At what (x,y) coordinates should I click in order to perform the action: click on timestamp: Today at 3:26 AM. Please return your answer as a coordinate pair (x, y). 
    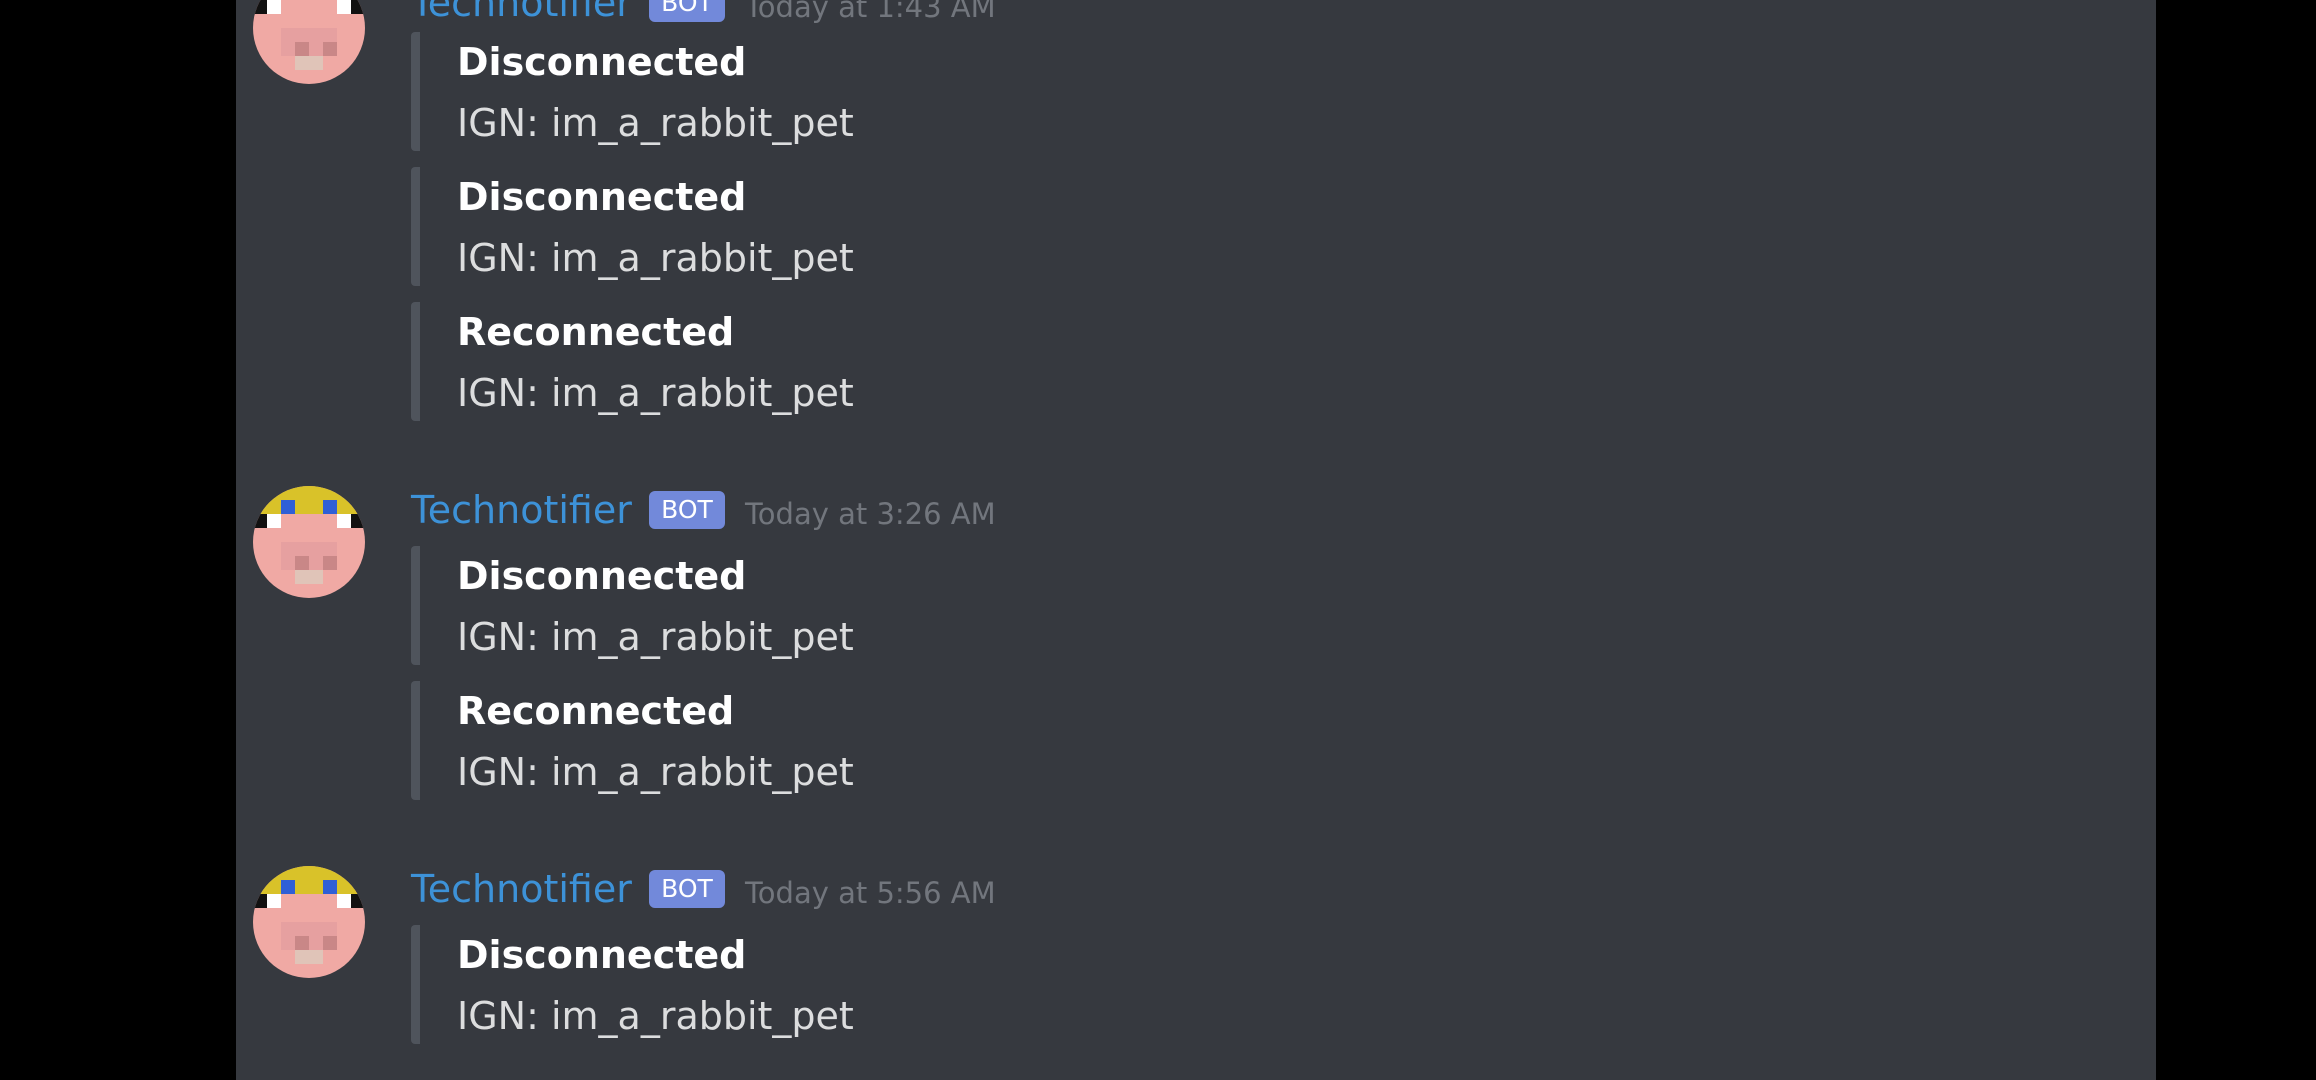
    Looking at the image, I should click on (870, 514).